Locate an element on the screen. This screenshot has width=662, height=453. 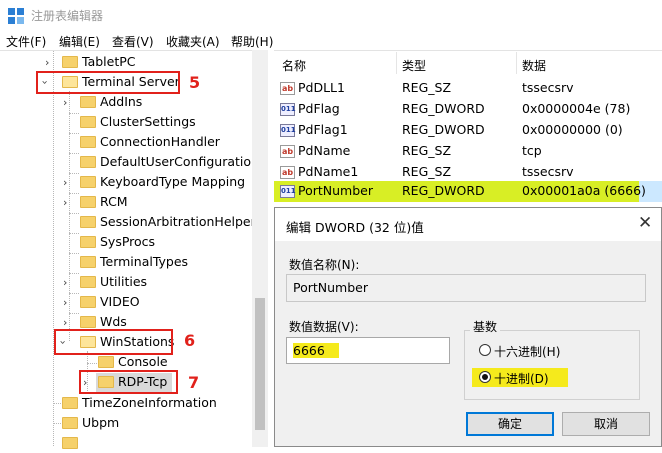
tree-item-sessionarbitrationhelper: SessionArbitrationHelper is located at coordinates (128, 222).